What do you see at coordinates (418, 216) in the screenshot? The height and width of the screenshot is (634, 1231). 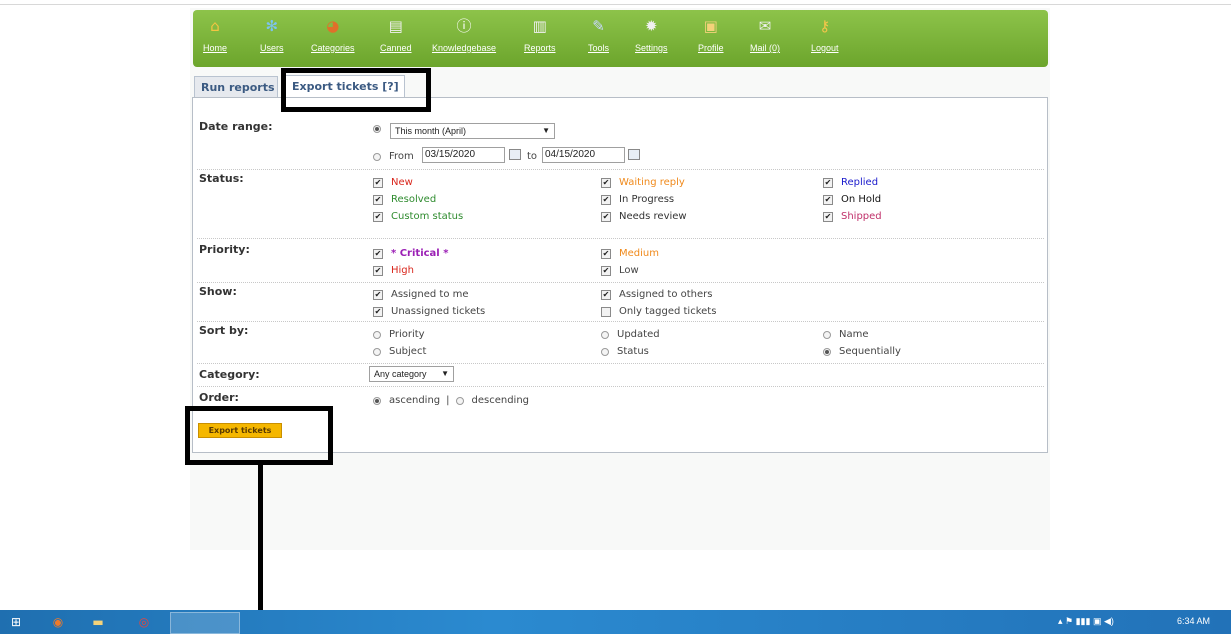 I see `status-option: ✔ Custom status` at bounding box center [418, 216].